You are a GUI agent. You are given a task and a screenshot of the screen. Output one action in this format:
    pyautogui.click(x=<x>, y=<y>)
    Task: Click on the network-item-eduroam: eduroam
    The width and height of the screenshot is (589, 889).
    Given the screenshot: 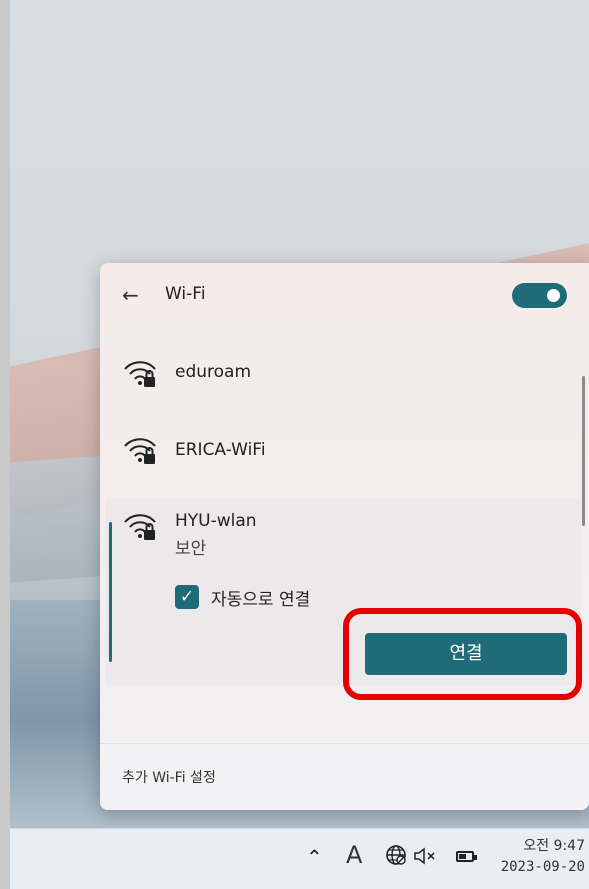 What is the action you would take?
    pyautogui.click(x=340, y=374)
    